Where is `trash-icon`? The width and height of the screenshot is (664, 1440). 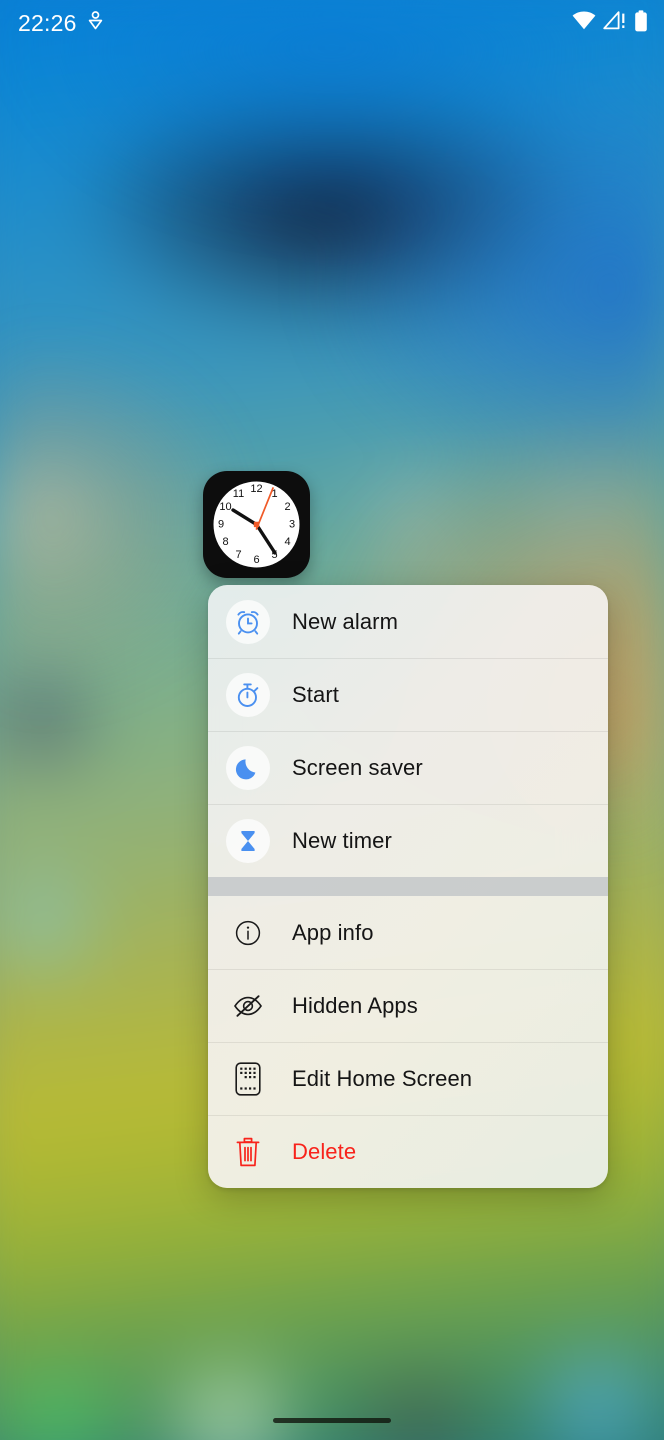 trash-icon is located at coordinates (248, 1152).